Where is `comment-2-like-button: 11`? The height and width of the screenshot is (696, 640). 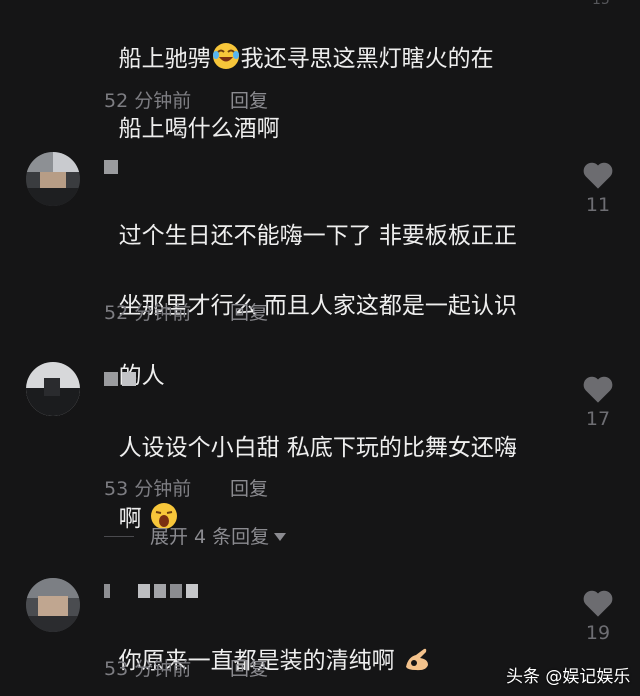 comment-2-like-button: 11 is located at coordinates (598, 188).